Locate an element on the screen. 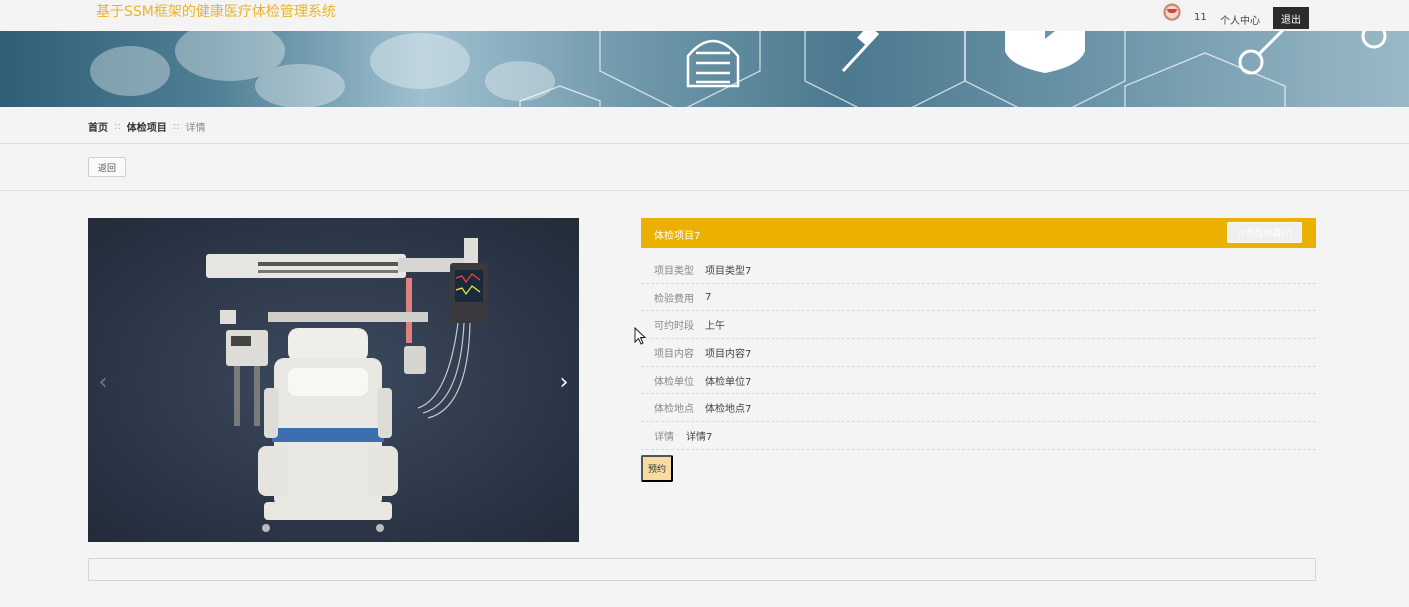 Image resolution: width=1409 pixels, height=607 pixels. top-bar: 基于SSM框架的健康医疗体检管理系统 11 个人中心 退出 is located at coordinates (704, 15).